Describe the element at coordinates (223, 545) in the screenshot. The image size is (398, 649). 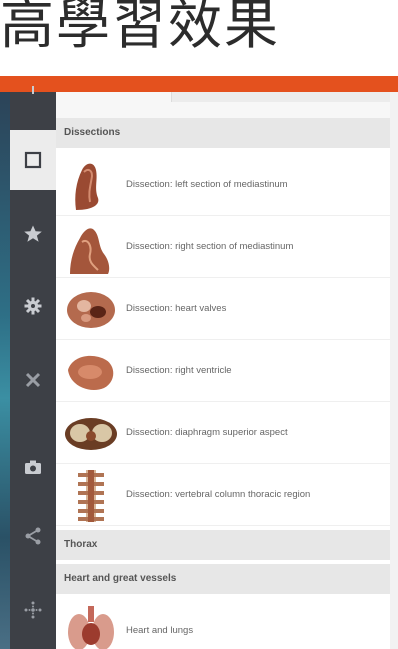
I see `section-header-thorax: Thorax` at that location.